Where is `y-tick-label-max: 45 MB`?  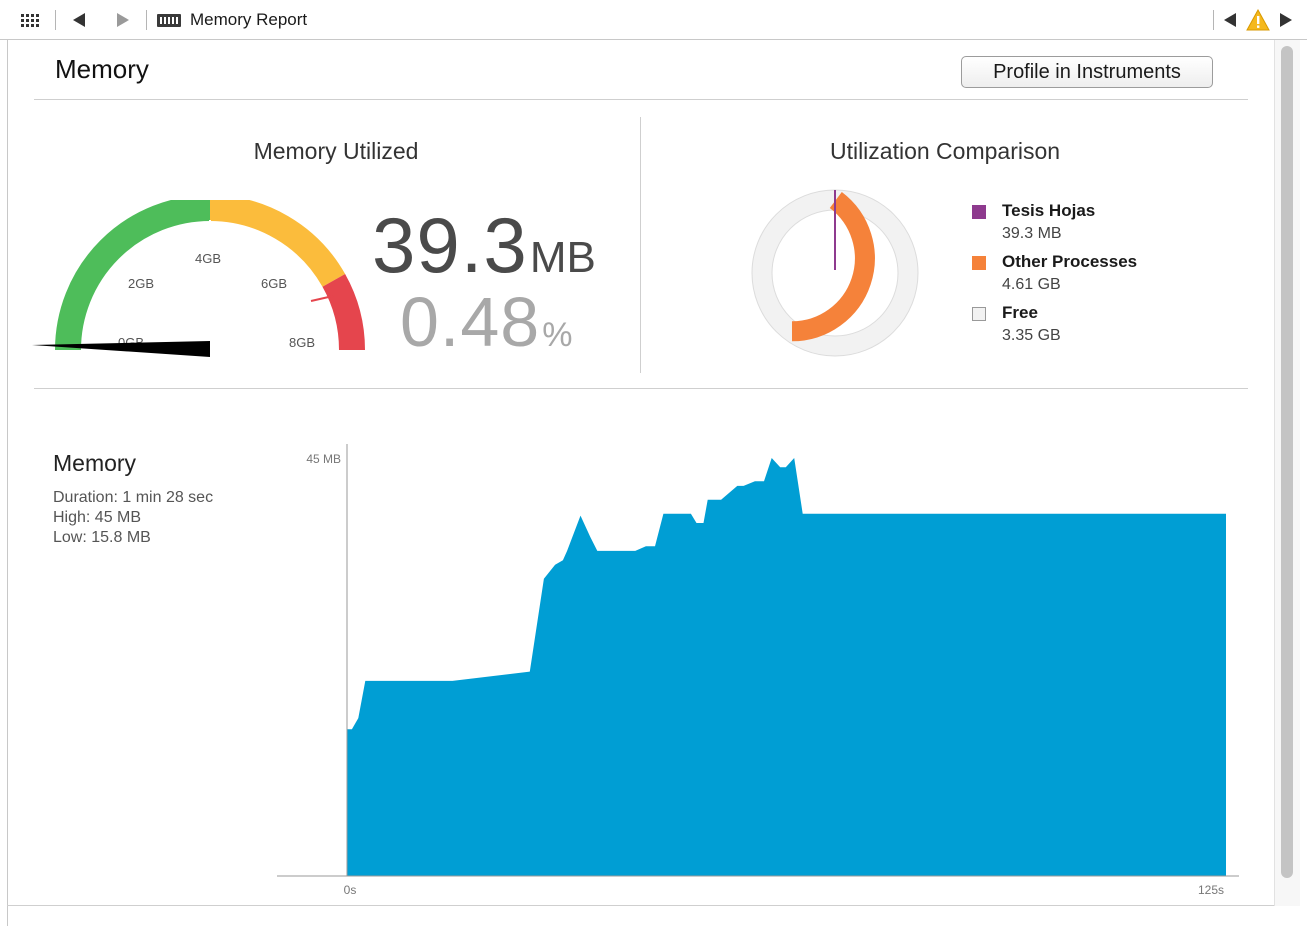 y-tick-label-max: 45 MB is located at coordinates (323, 459).